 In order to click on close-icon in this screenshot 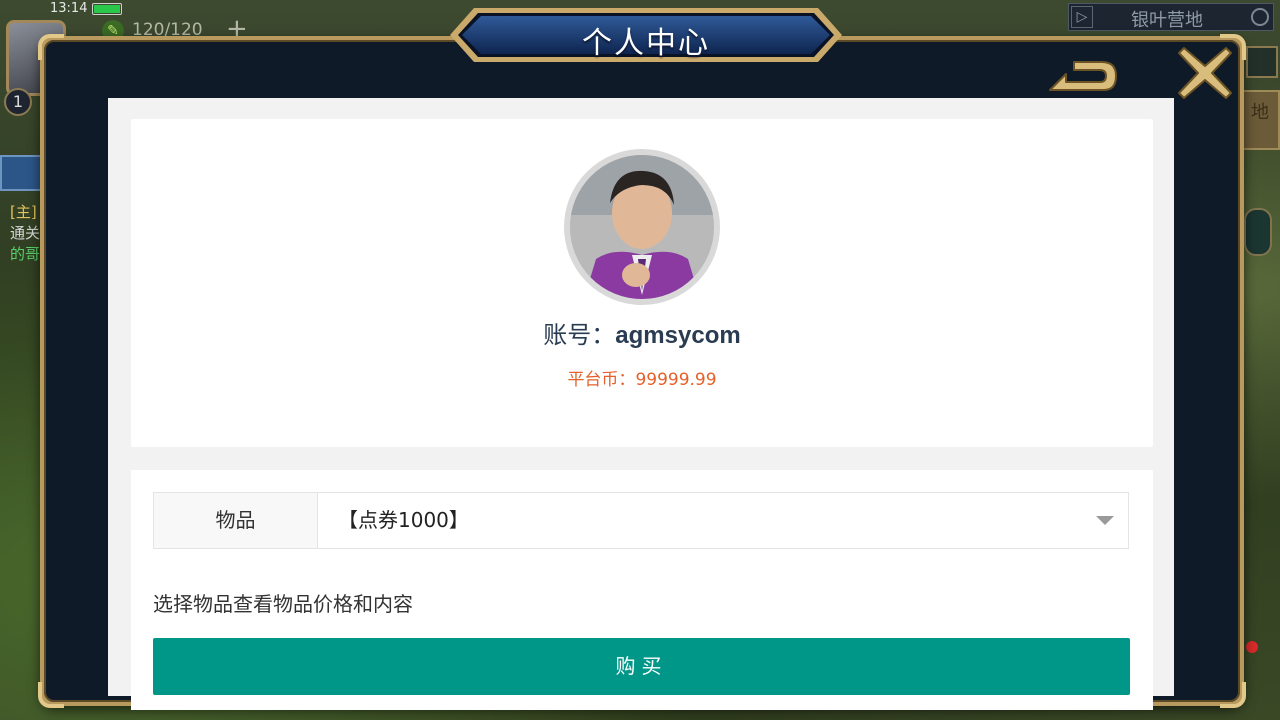, I will do `click(1205, 73)`.